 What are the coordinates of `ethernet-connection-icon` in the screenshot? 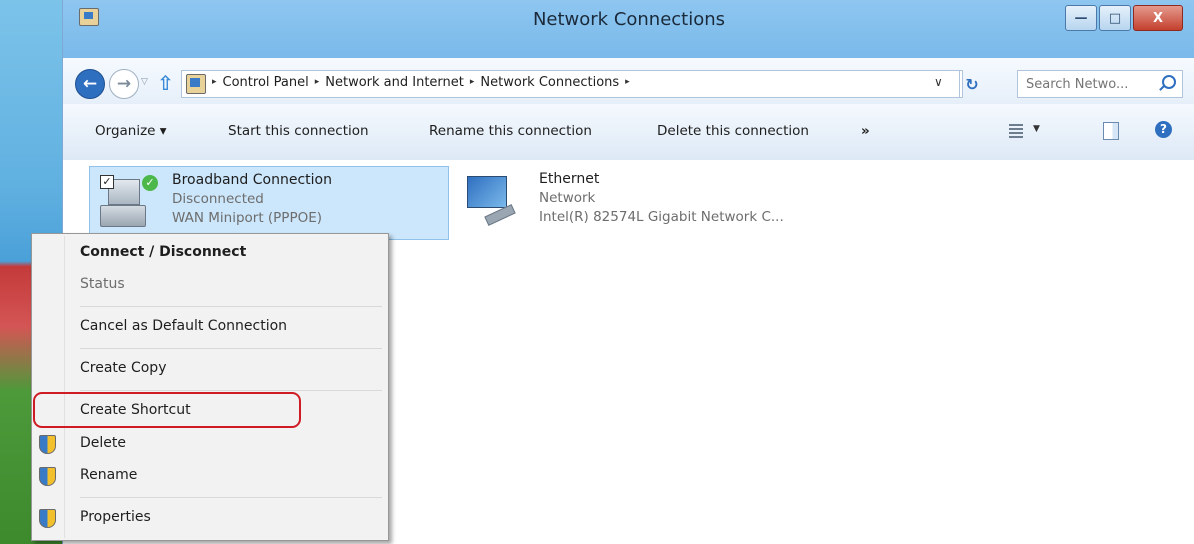 It's located at (489, 200).